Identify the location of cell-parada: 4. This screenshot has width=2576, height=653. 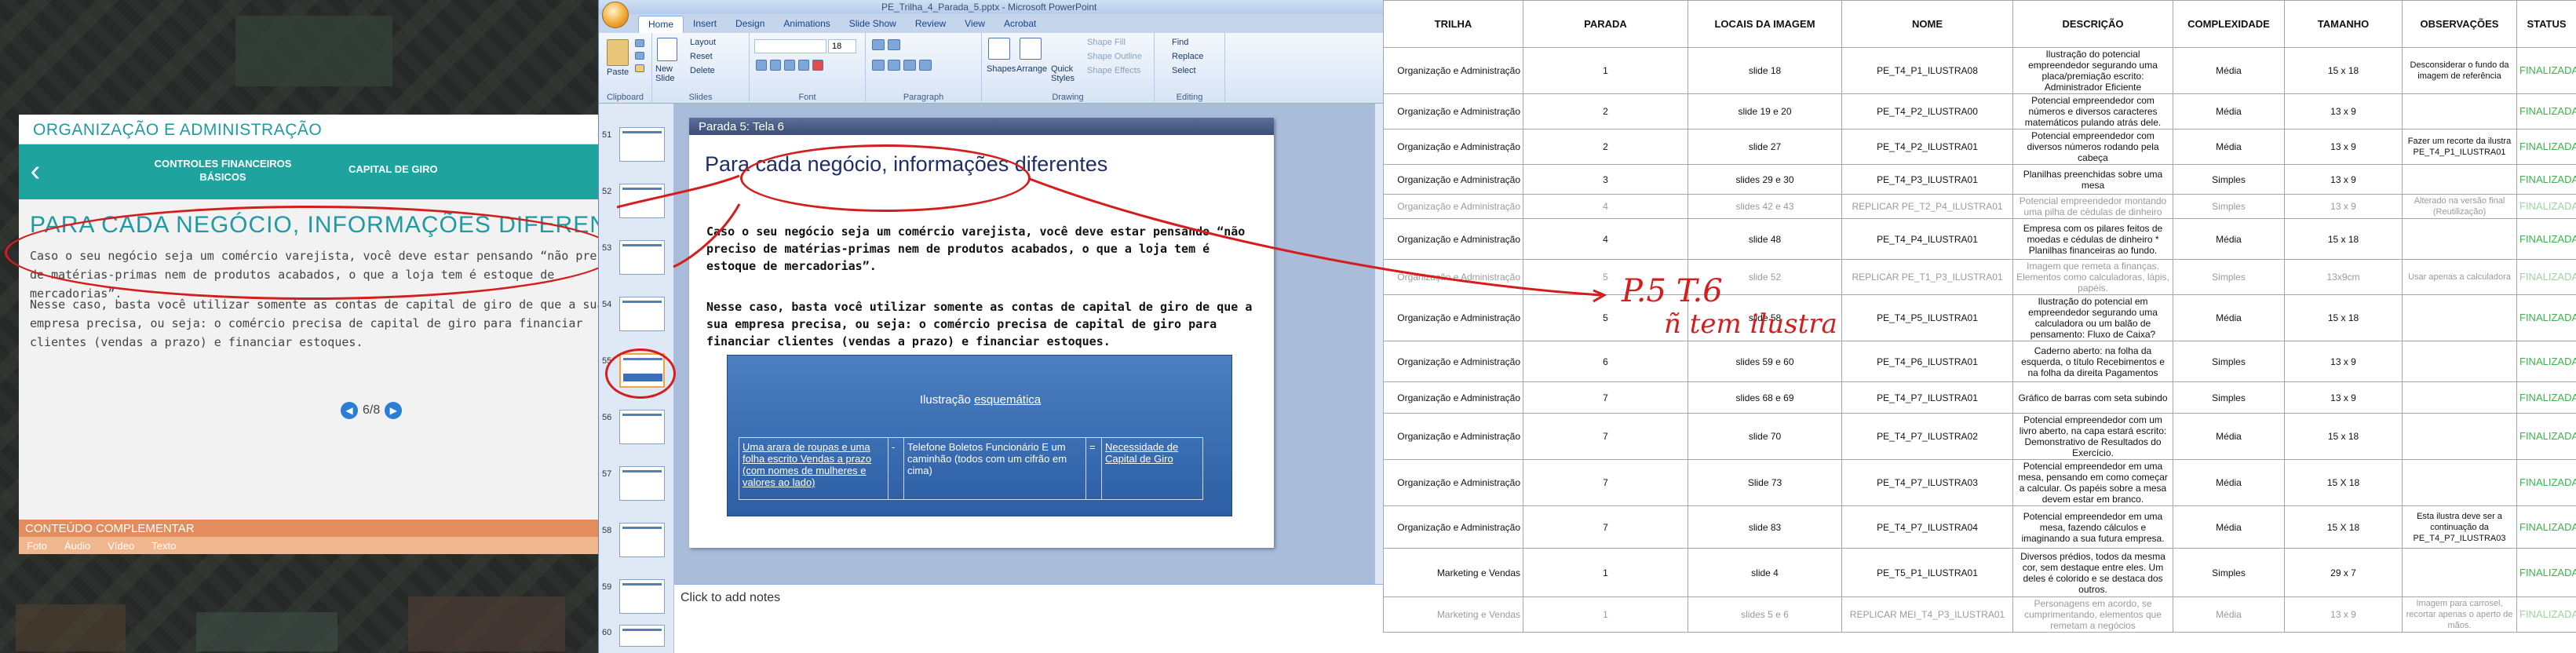
(1605, 239).